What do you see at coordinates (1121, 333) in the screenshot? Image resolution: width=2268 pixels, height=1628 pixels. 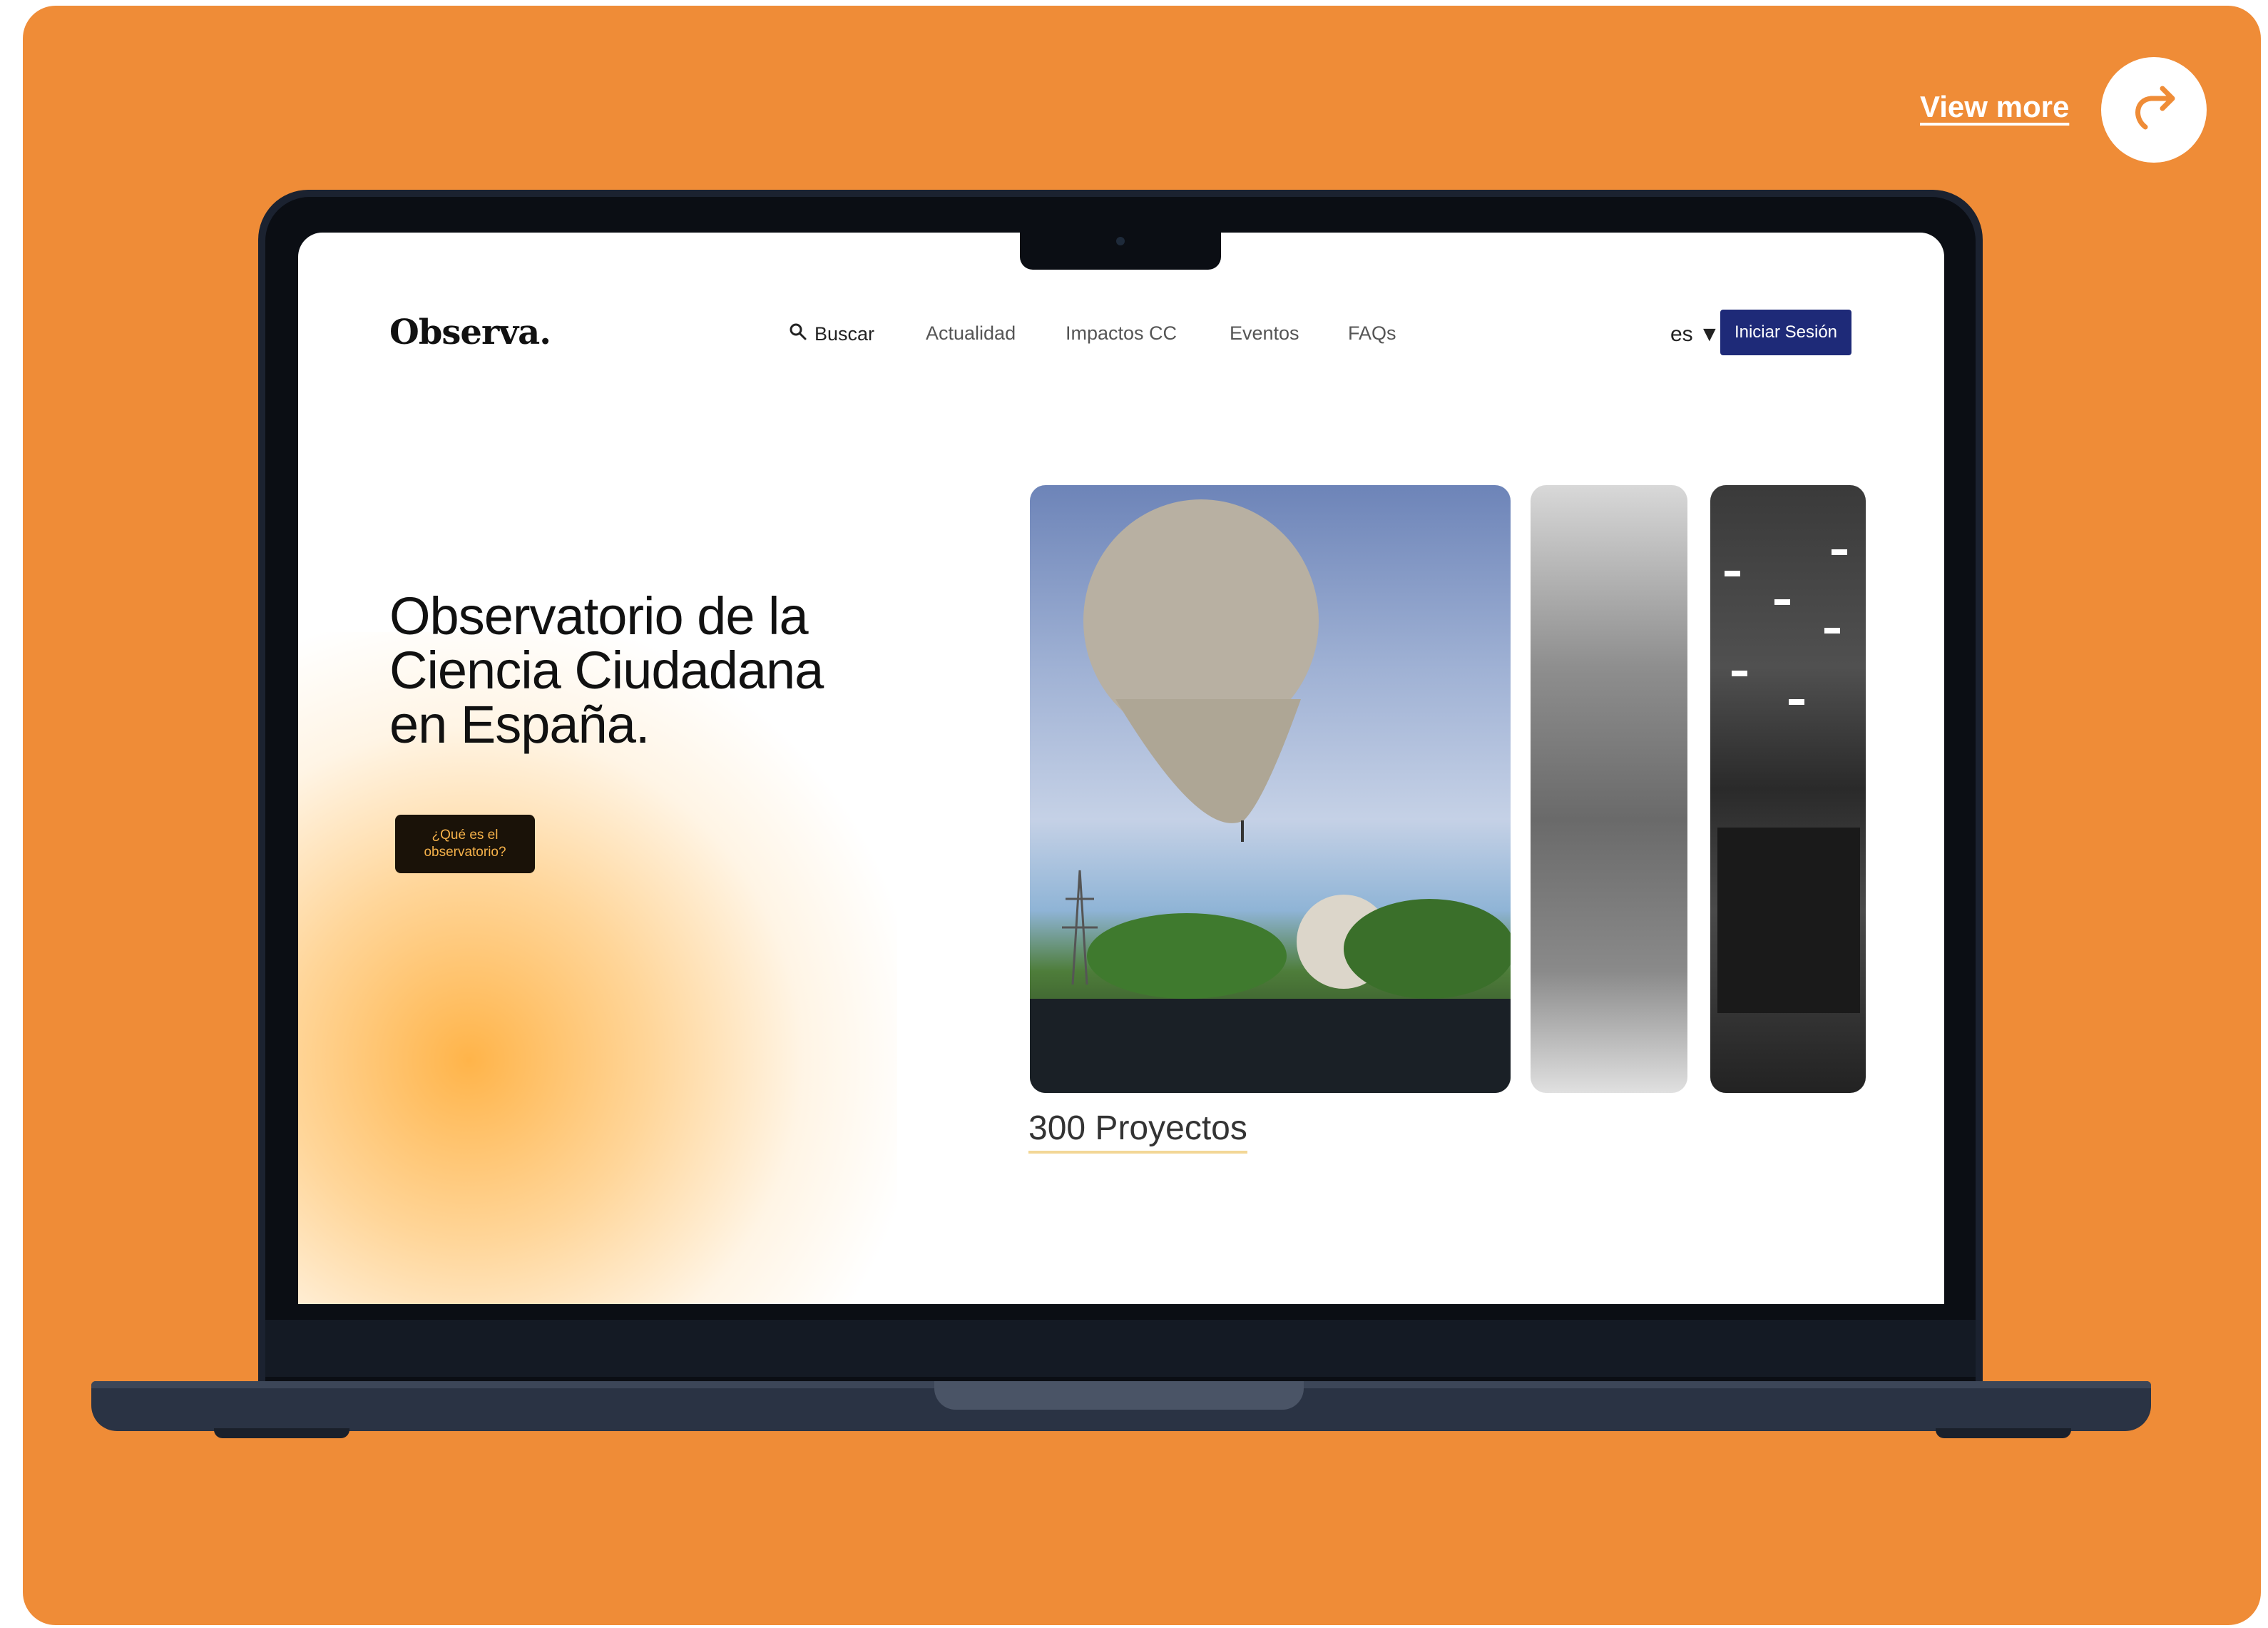 I see `nav-item-impactos: Impactos CC` at bounding box center [1121, 333].